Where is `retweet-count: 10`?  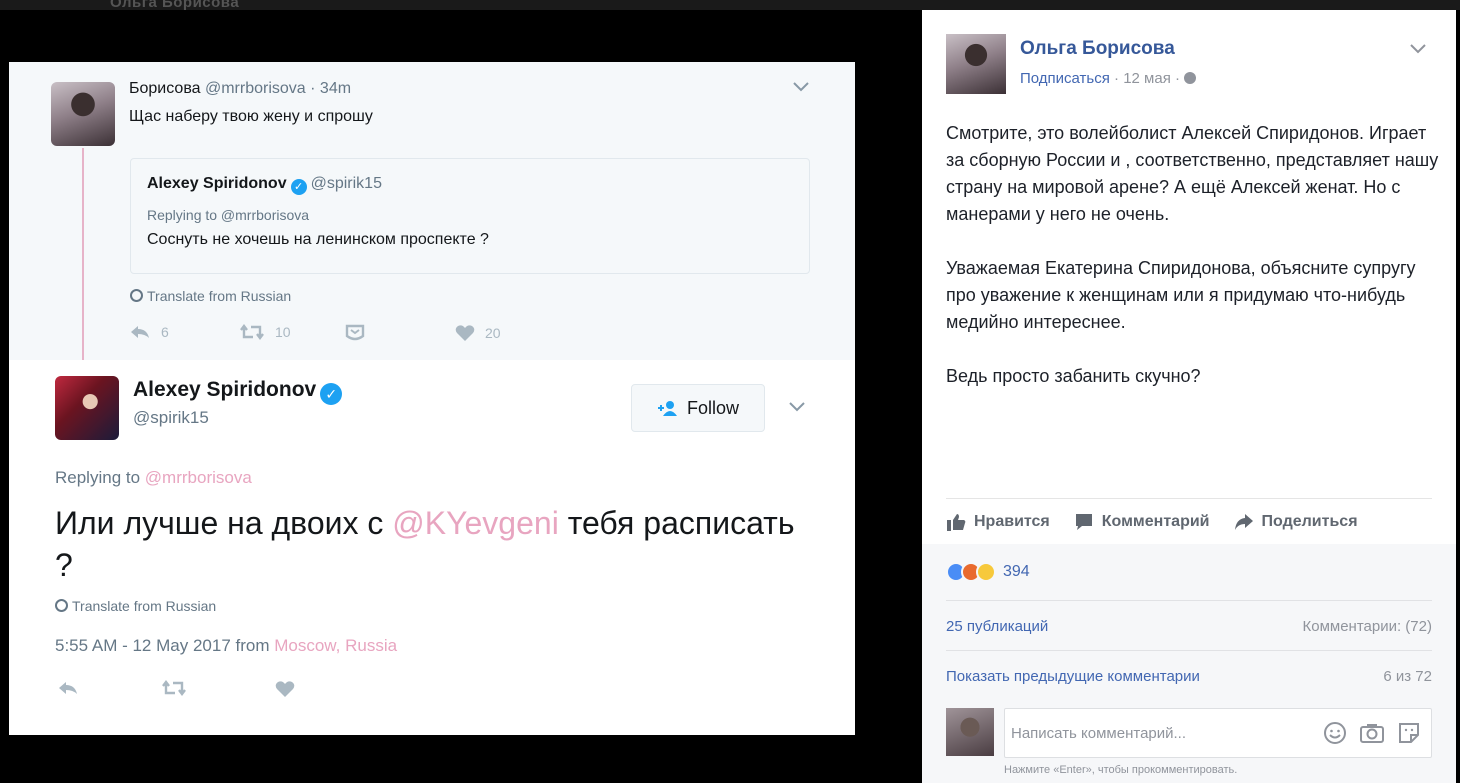
retweet-count: 10 is located at coordinates (283, 332).